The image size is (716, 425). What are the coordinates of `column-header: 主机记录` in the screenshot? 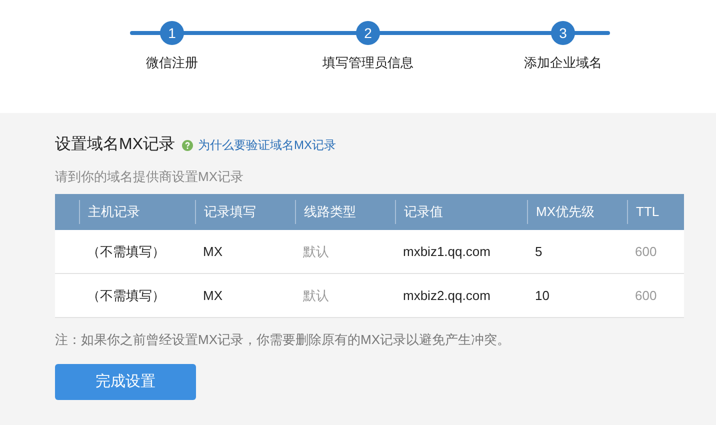 It's located at (114, 212).